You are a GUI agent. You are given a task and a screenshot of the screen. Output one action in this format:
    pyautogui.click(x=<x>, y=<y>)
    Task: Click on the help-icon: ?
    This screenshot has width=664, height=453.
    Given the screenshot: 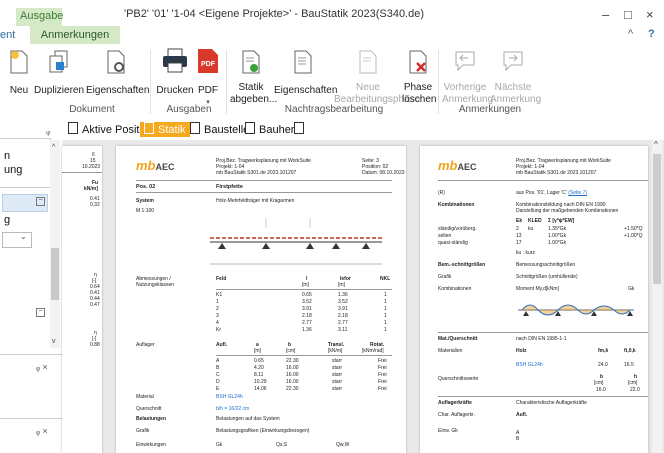 What is the action you would take?
    pyautogui.click(x=651, y=34)
    